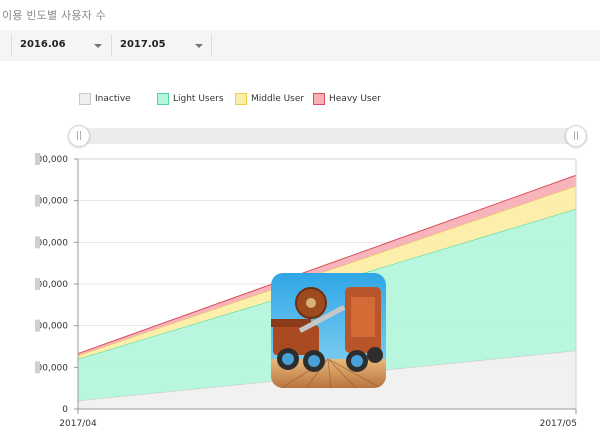 This screenshot has height=442, width=600. I want to click on legend-item-heavy-user: Heavy User, so click(347, 99).